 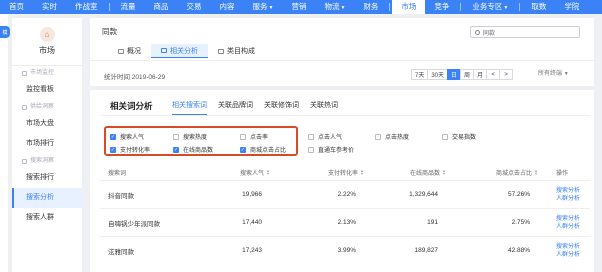 What do you see at coordinates (259, 138) in the screenshot?
I see `checkbox-label: 点击率` at bounding box center [259, 138].